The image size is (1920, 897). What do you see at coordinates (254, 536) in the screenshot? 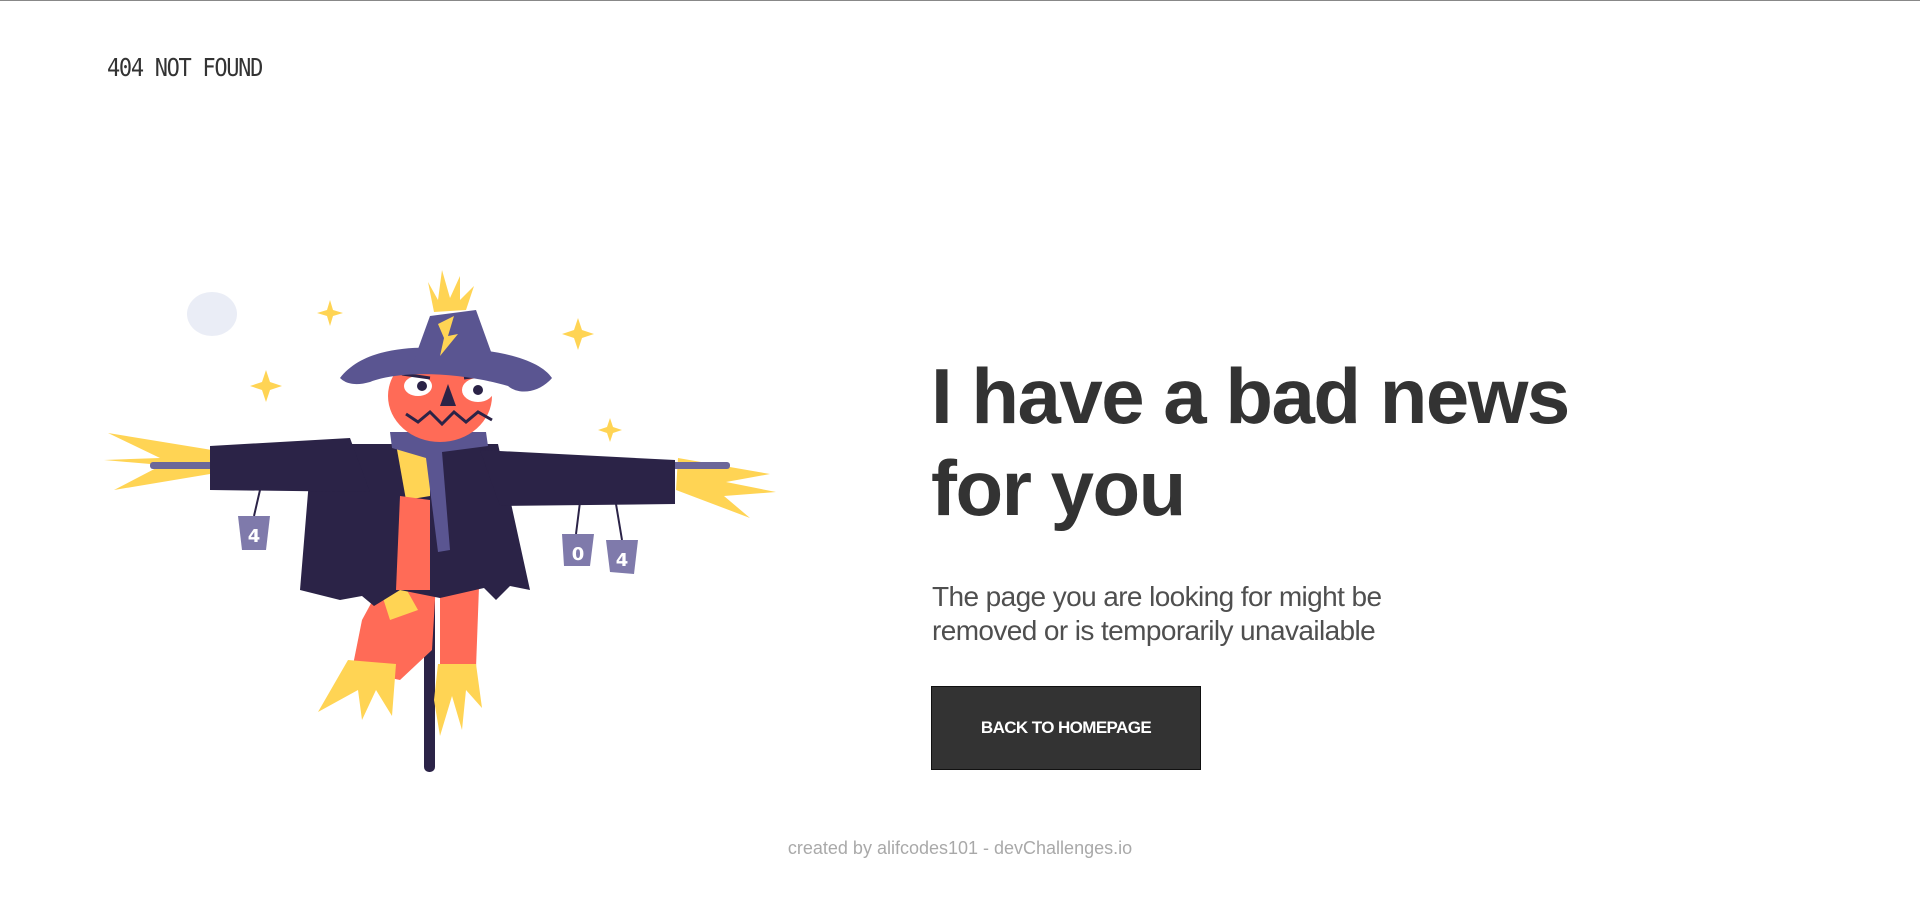
I see `can-label-1: 4` at bounding box center [254, 536].